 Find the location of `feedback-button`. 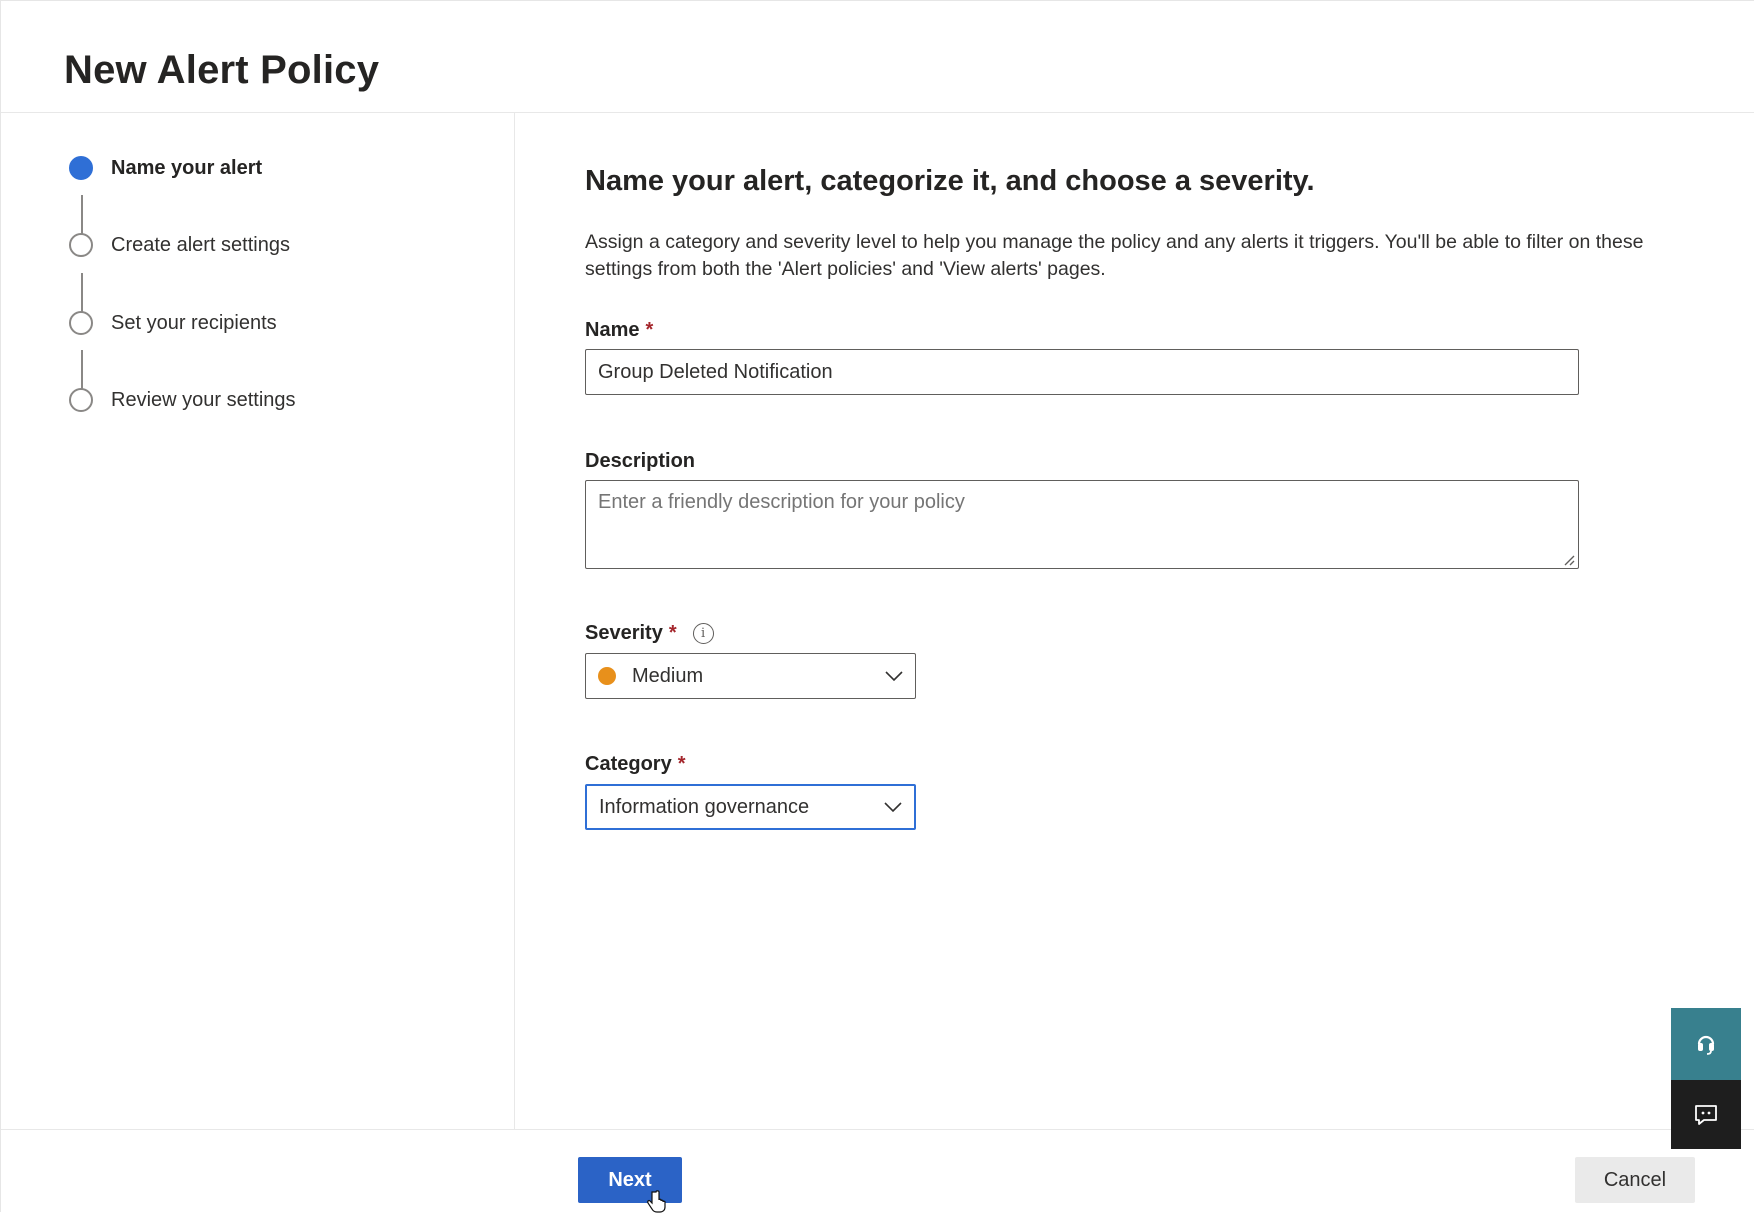

feedback-button is located at coordinates (1706, 1114).